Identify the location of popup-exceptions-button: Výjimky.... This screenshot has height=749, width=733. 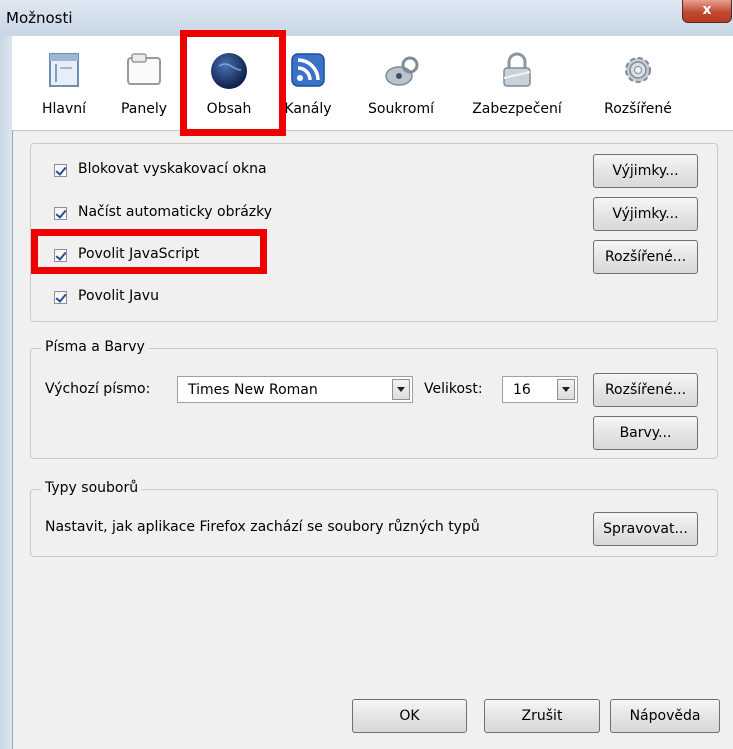
(645, 171).